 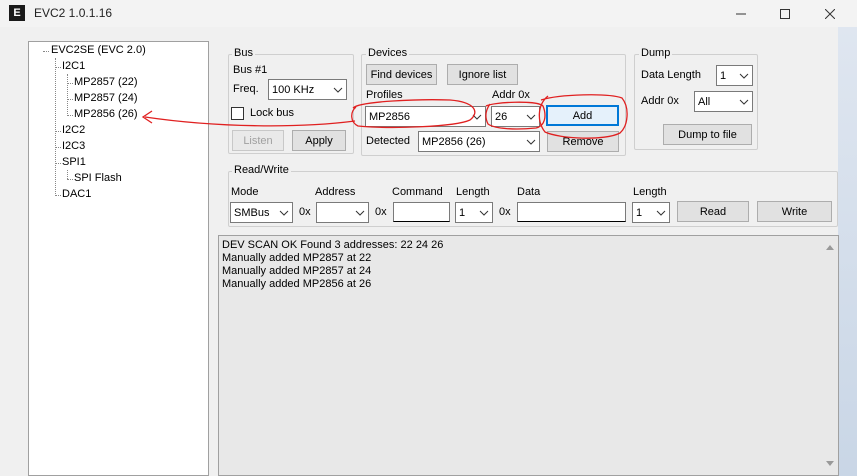 What do you see at coordinates (704, 101) in the screenshot?
I see `dump-addr-value: All` at bounding box center [704, 101].